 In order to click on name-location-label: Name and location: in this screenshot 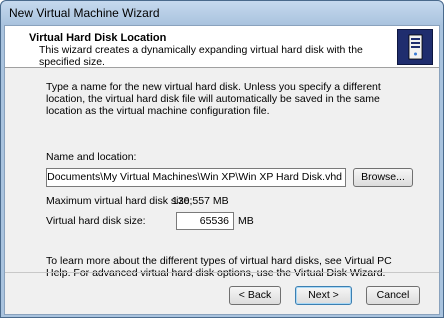, I will do `click(91, 157)`.